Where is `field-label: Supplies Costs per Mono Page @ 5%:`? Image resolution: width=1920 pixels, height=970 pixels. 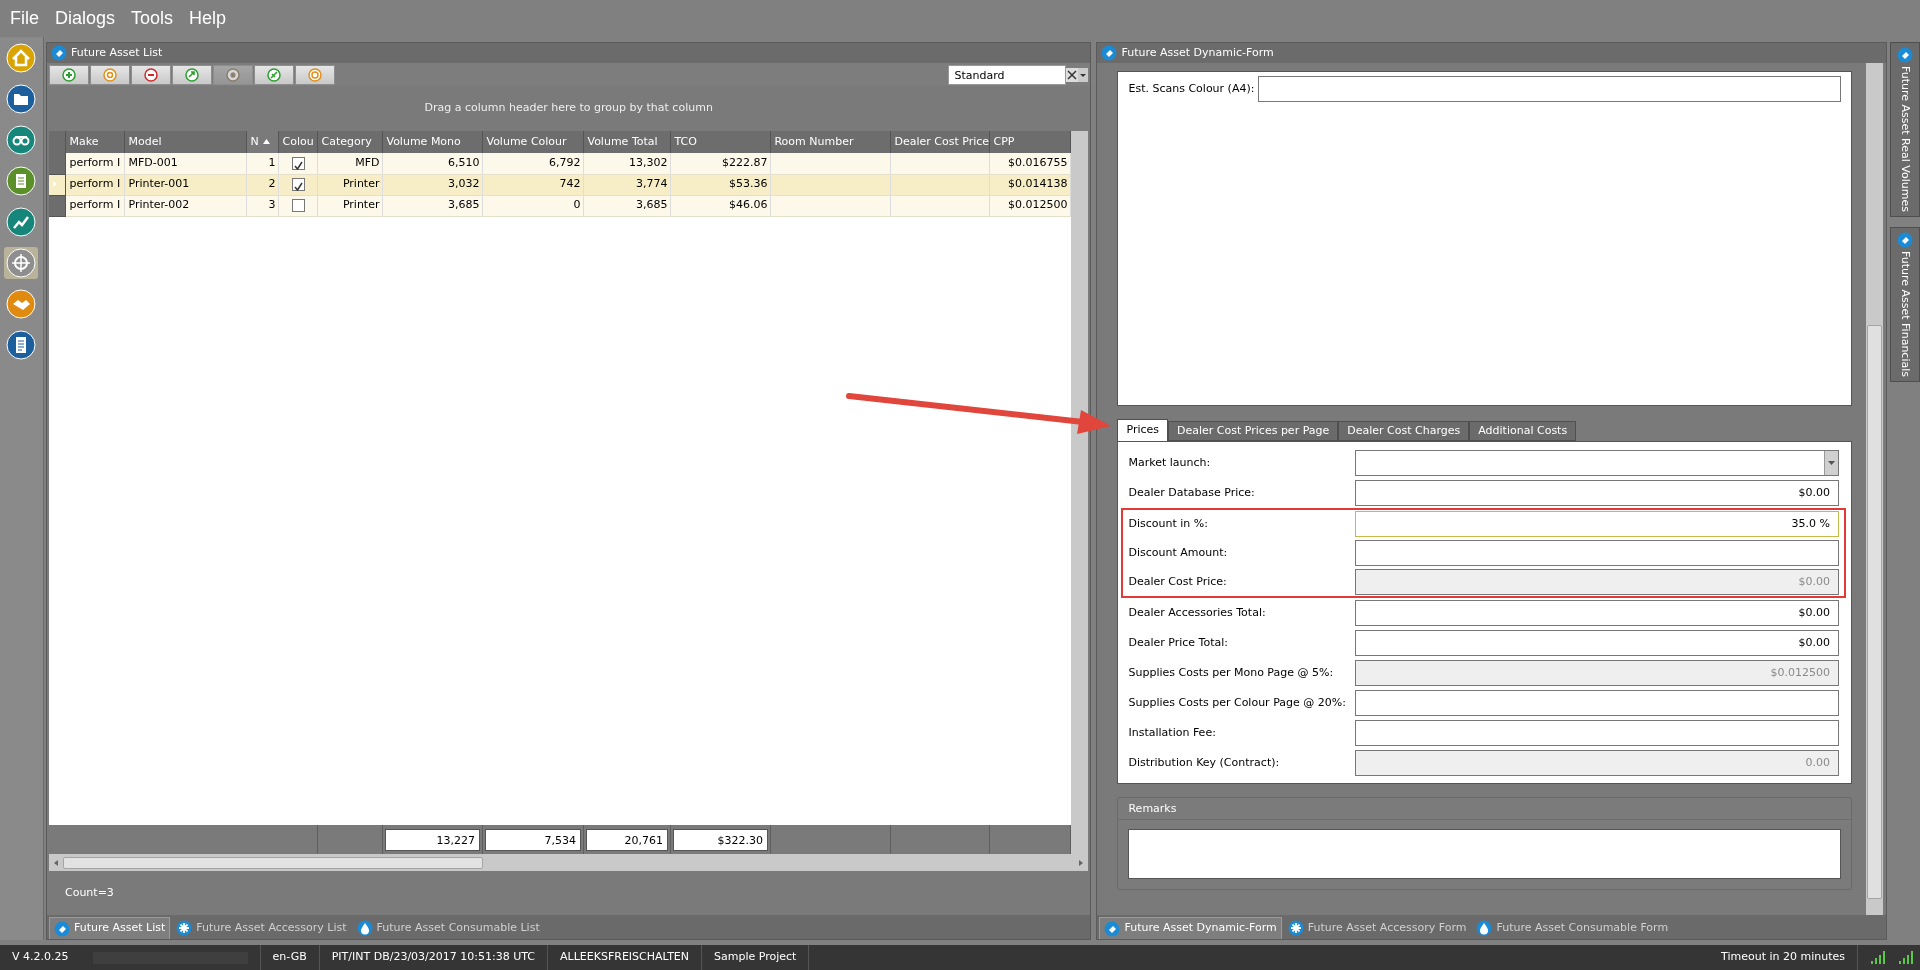 field-label: Supplies Costs per Mono Page @ 5%: is located at coordinates (1231, 672).